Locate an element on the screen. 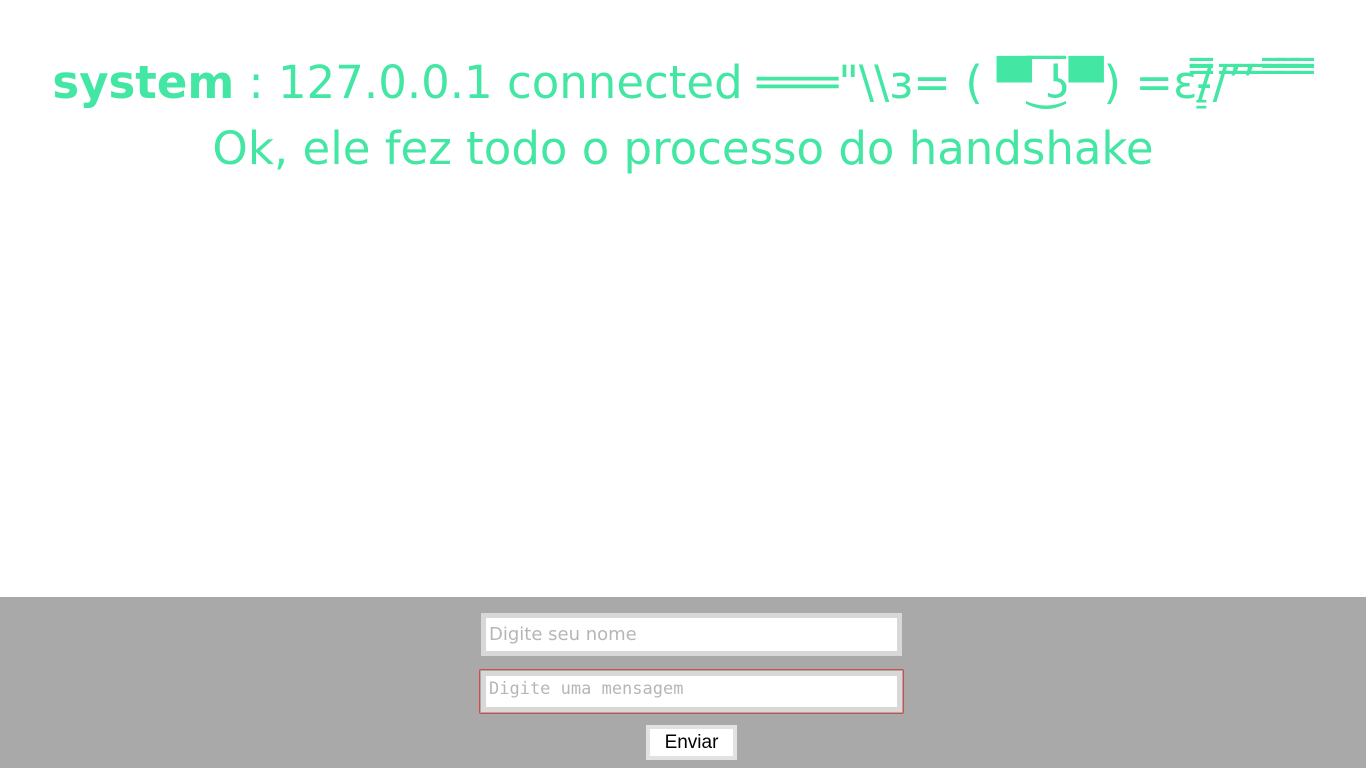 The image size is (1366, 768). message-input-focus-ring is located at coordinates (691, 691).